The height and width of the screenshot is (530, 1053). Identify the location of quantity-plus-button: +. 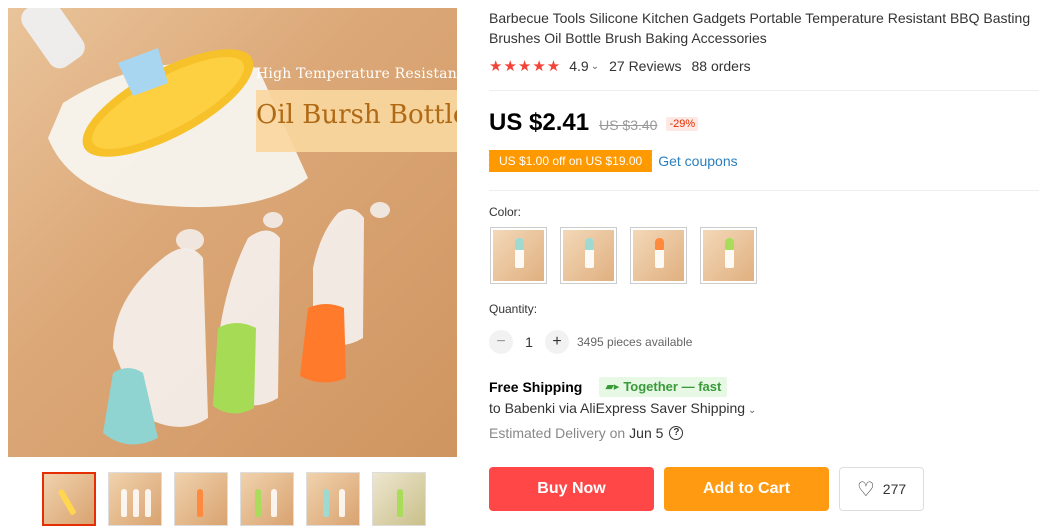
(557, 342).